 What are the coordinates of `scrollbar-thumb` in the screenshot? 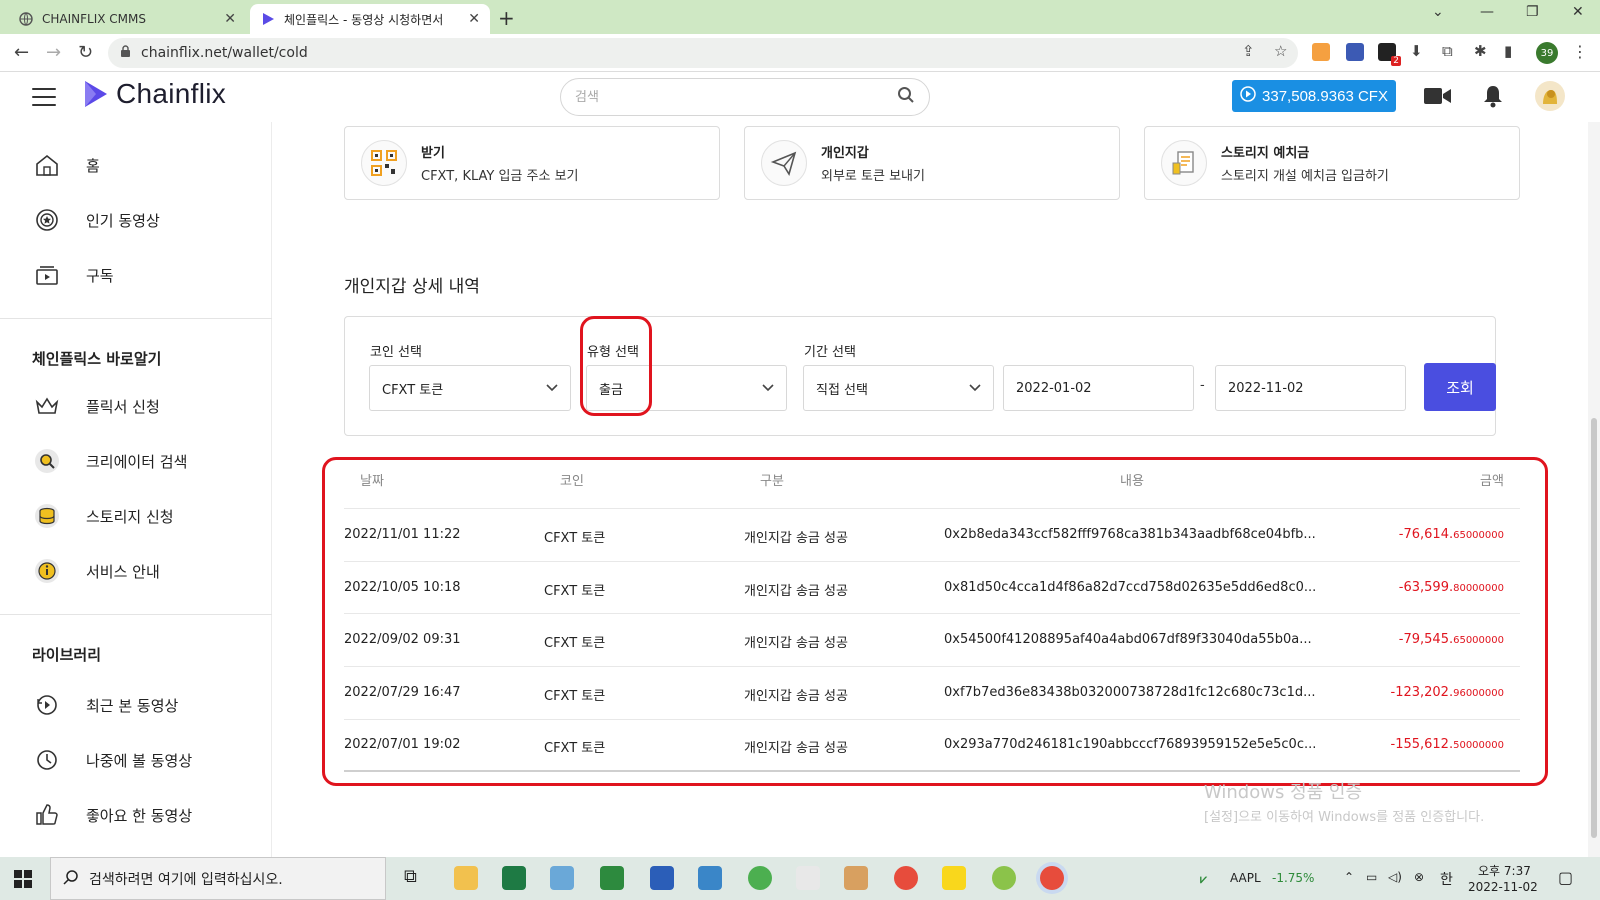 It's located at (1594, 628).